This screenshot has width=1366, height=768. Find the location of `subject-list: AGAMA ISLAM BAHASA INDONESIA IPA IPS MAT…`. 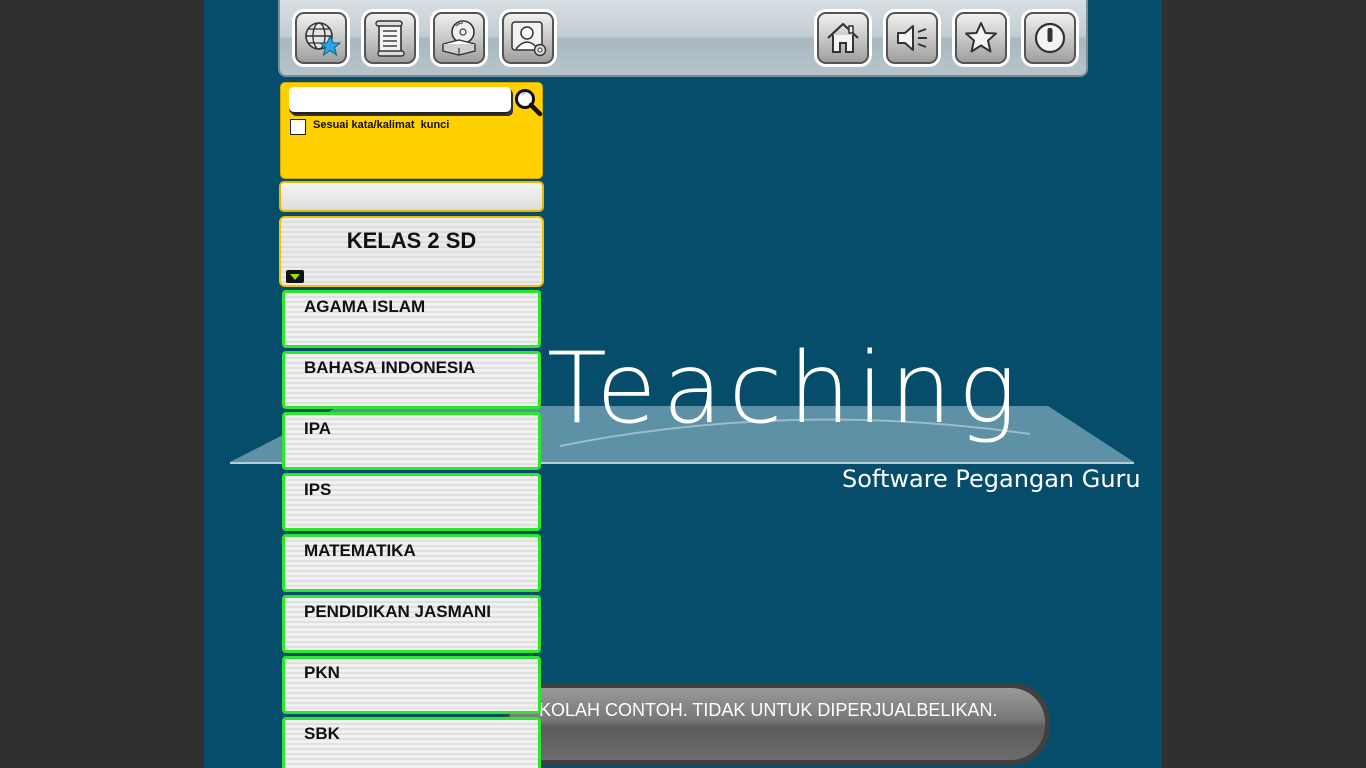

subject-list: AGAMA ISLAM BAHASA INDONESIA IPA IPS MAT… is located at coordinates (411, 529).